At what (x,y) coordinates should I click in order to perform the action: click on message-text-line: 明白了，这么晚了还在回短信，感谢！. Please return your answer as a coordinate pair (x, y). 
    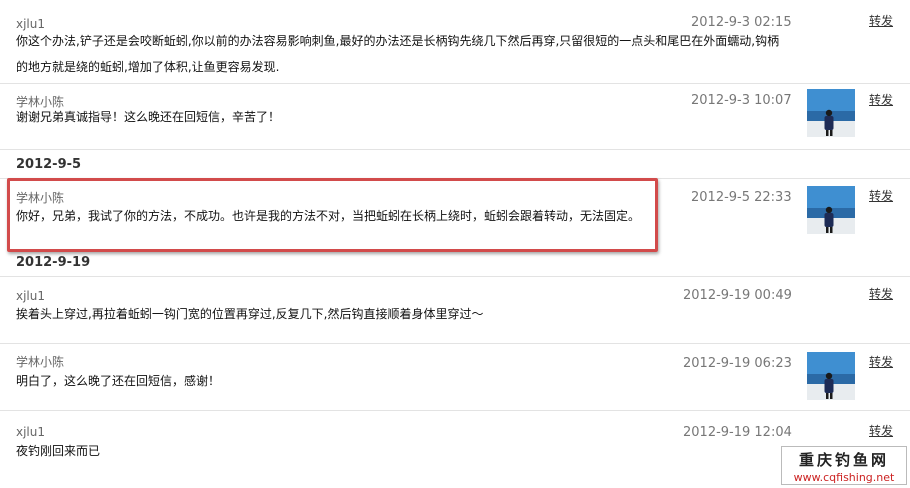
    Looking at the image, I should click on (118, 381).